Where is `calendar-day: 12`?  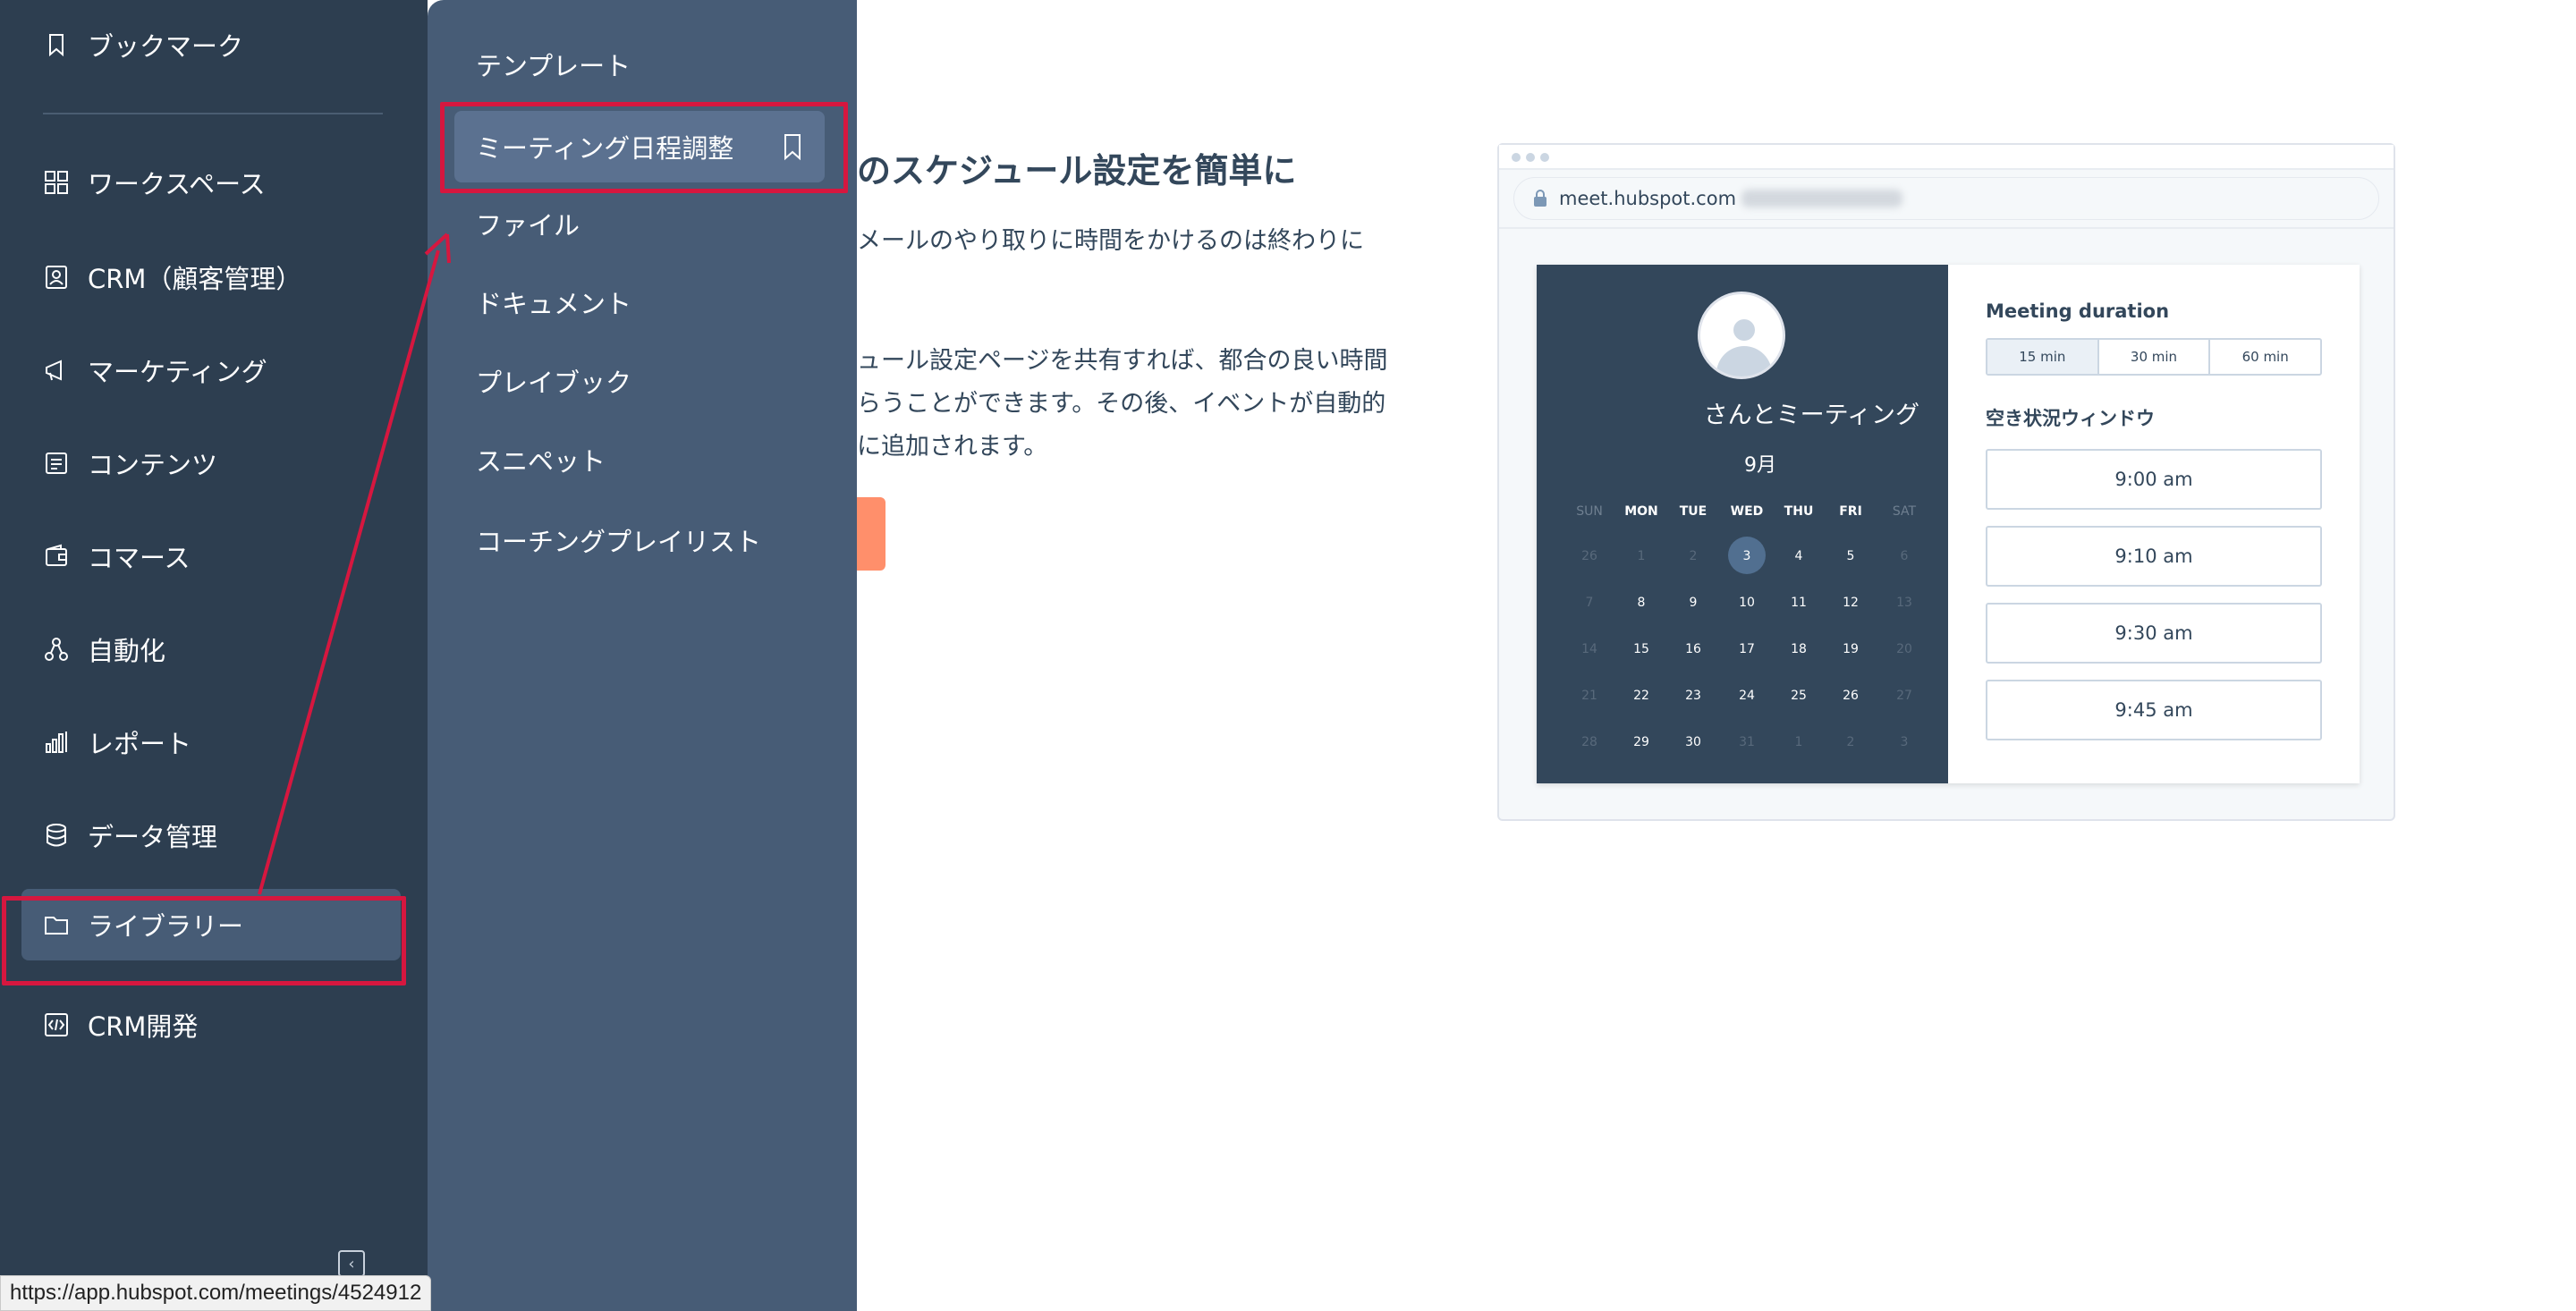 calendar-day: 12 is located at coordinates (1851, 603).